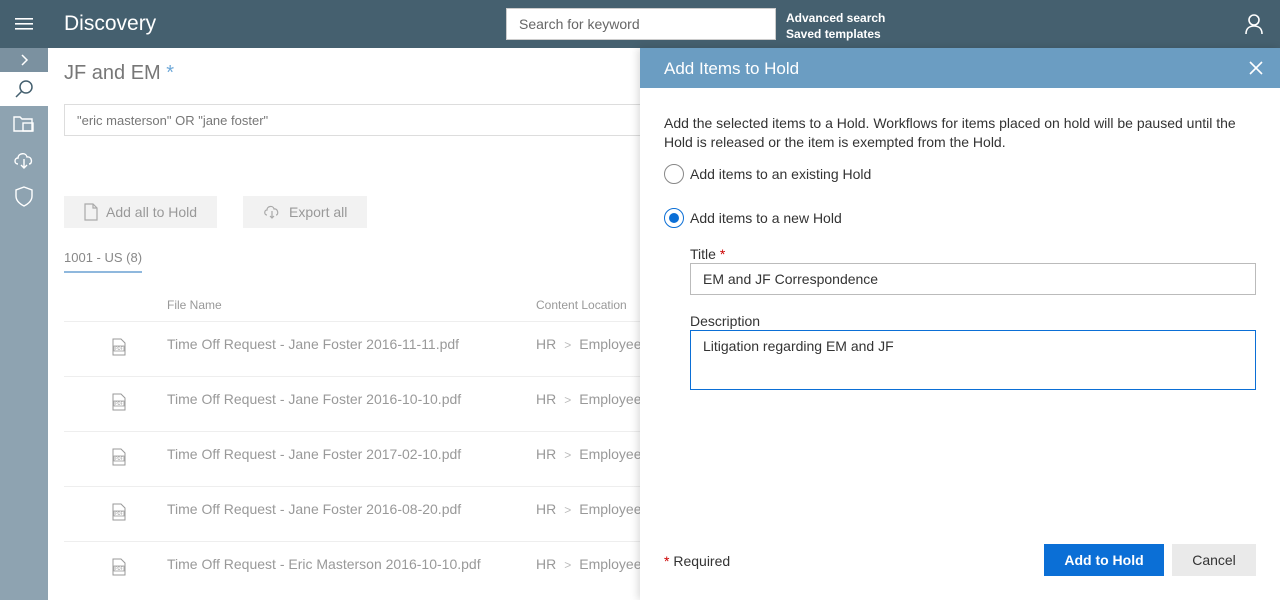 This screenshot has width=1280, height=600. I want to click on search-input, so click(641, 24).